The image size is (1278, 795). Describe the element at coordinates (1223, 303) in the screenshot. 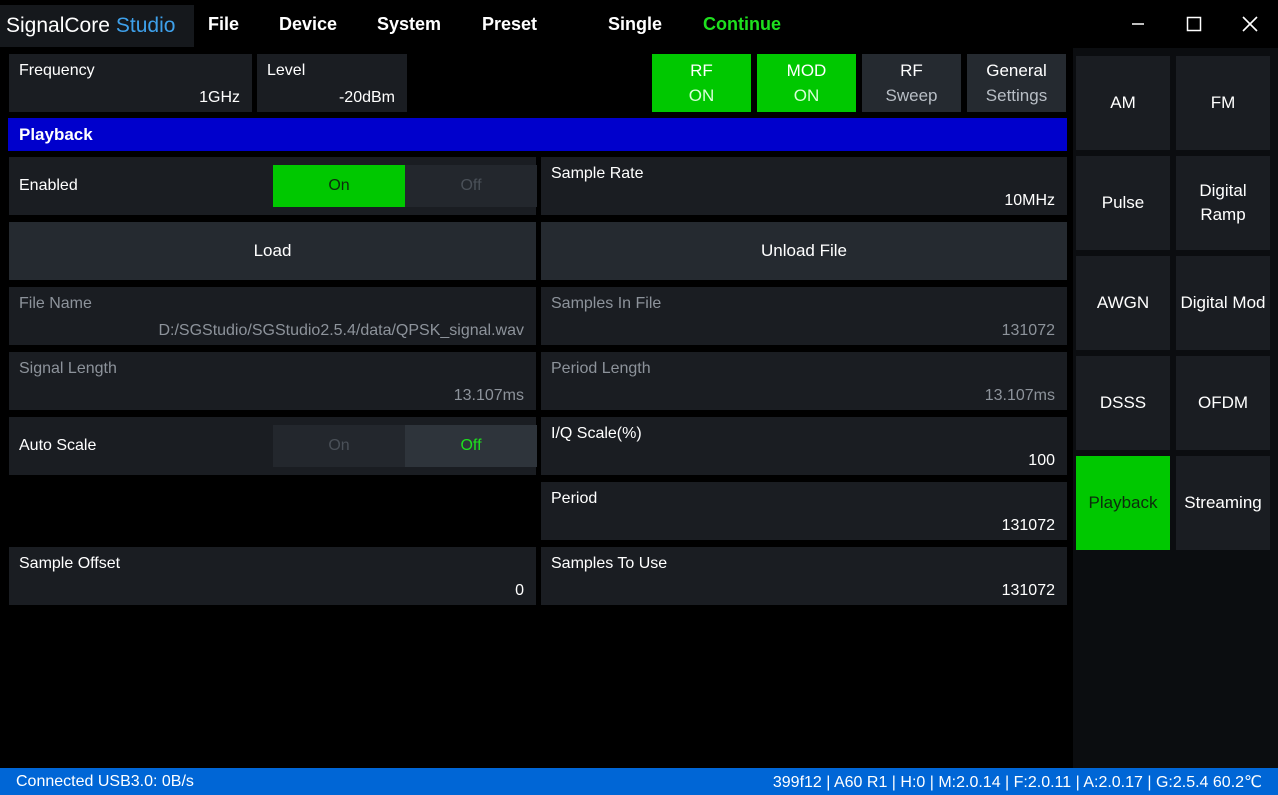

I see `sidebar-item-digital-mod: Digital Mod` at that location.